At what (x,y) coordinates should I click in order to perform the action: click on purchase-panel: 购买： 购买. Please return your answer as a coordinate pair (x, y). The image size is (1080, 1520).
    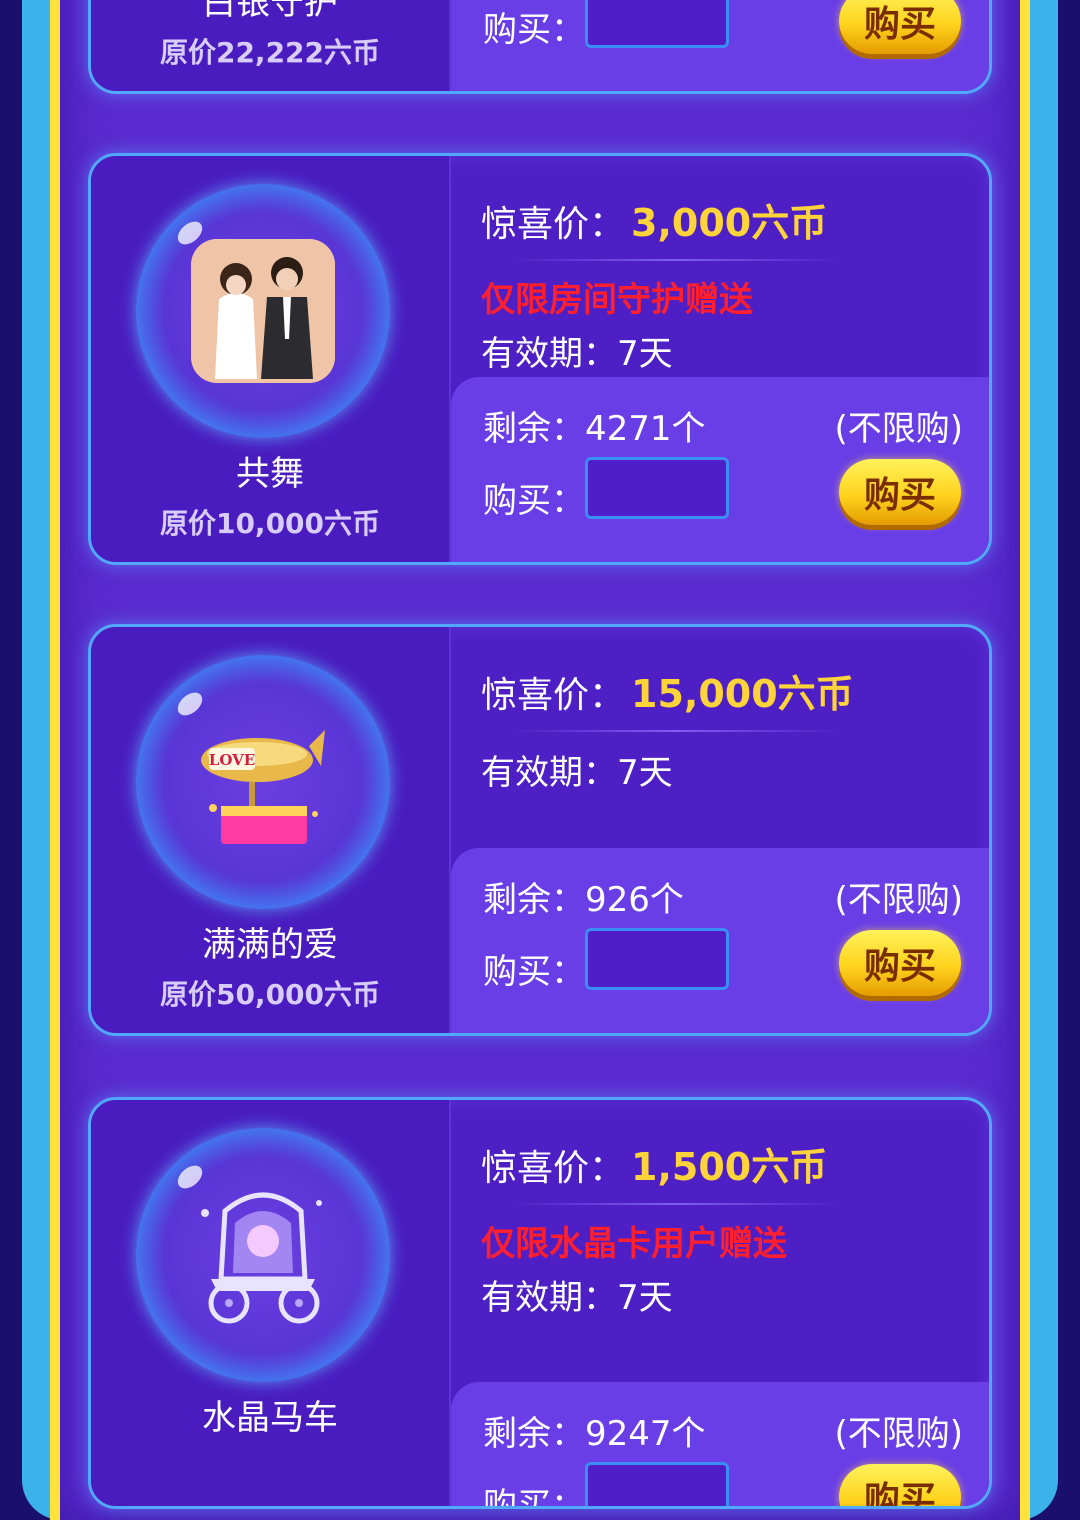
    Looking at the image, I should click on (720, 45).